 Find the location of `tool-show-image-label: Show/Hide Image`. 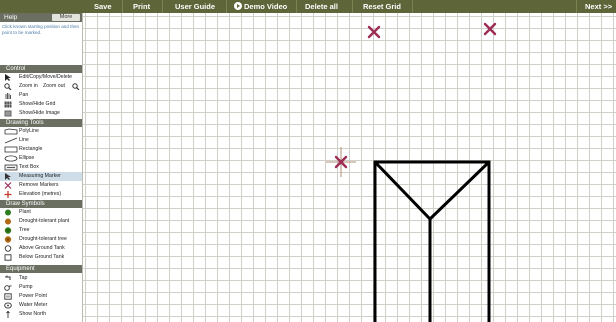

tool-show-image-label: Show/Hide Image is located at coordinates (39, 113).